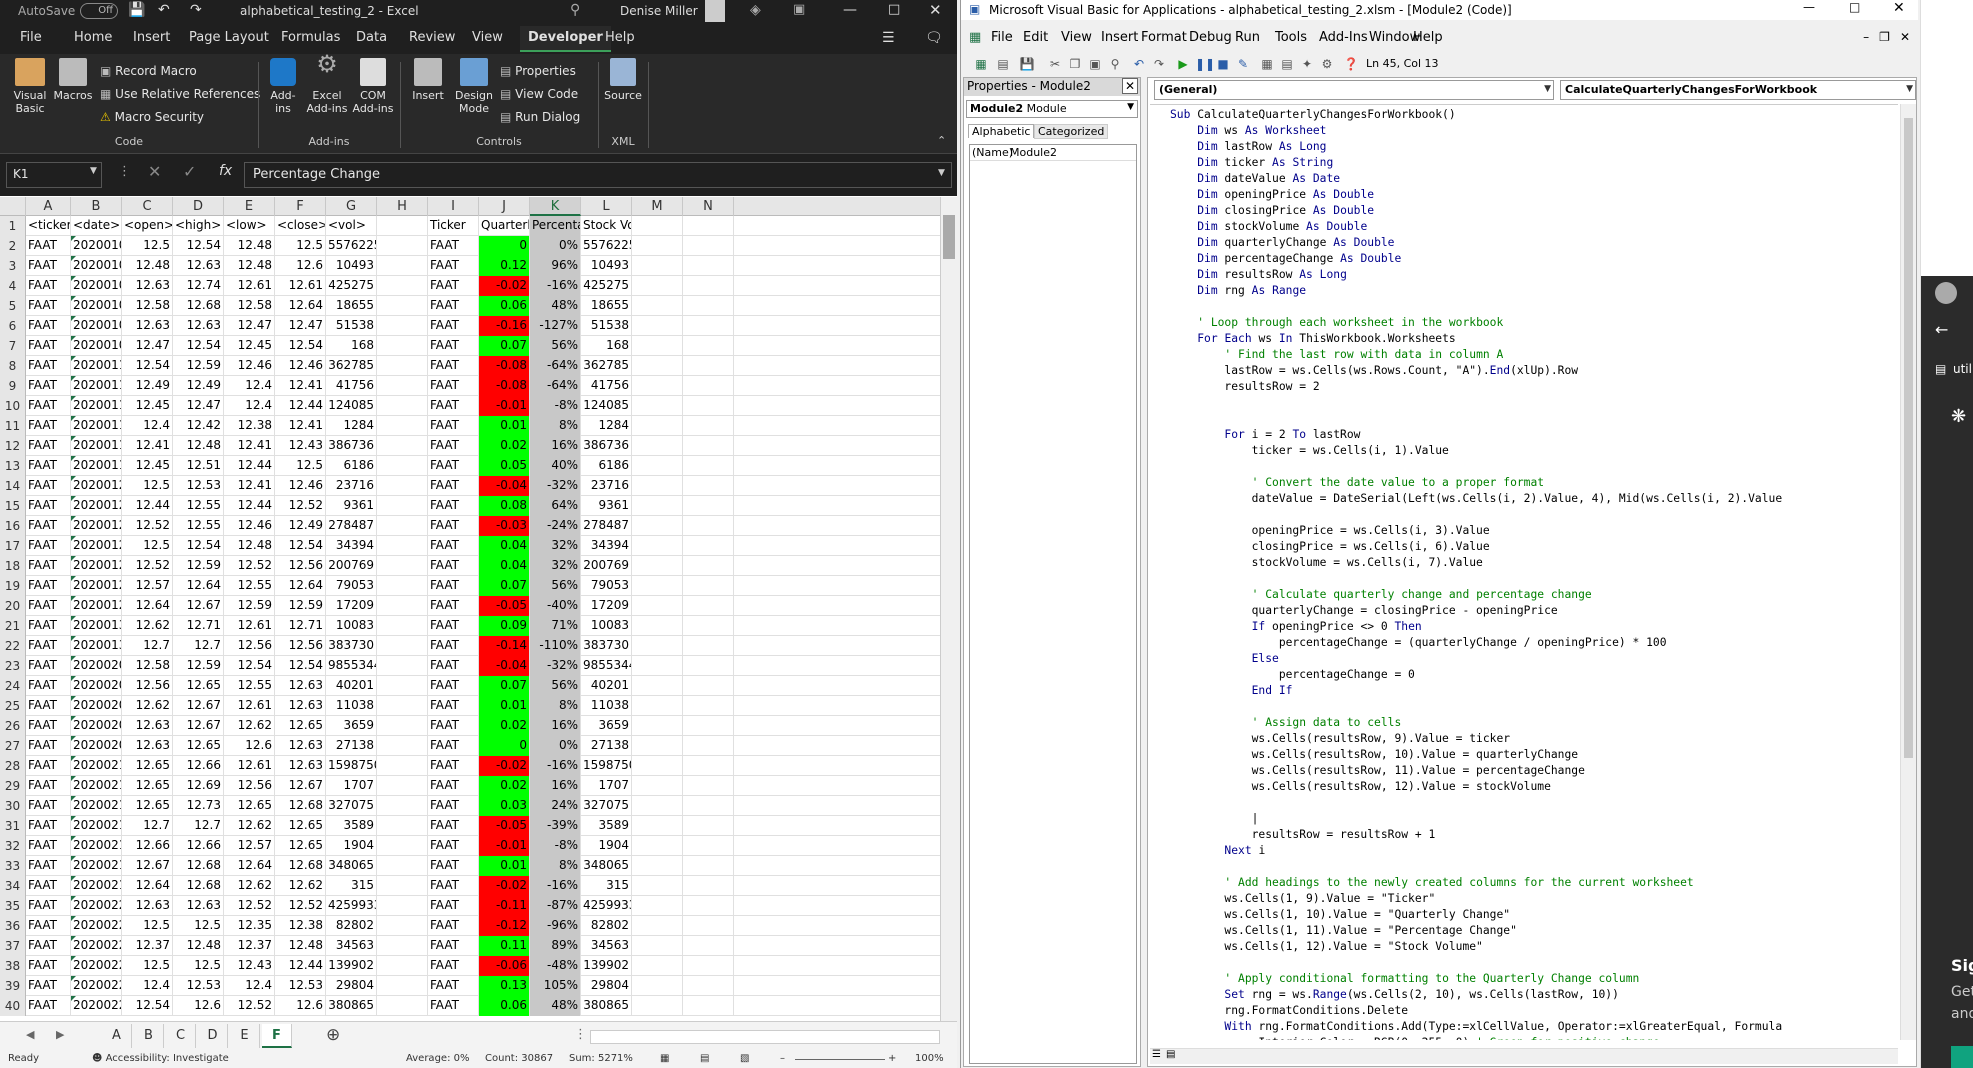 The image size is (1973, 1068). Describe the element at coordinates (147, 206) in the screenshot. I see `column-header-c: C` at that location.